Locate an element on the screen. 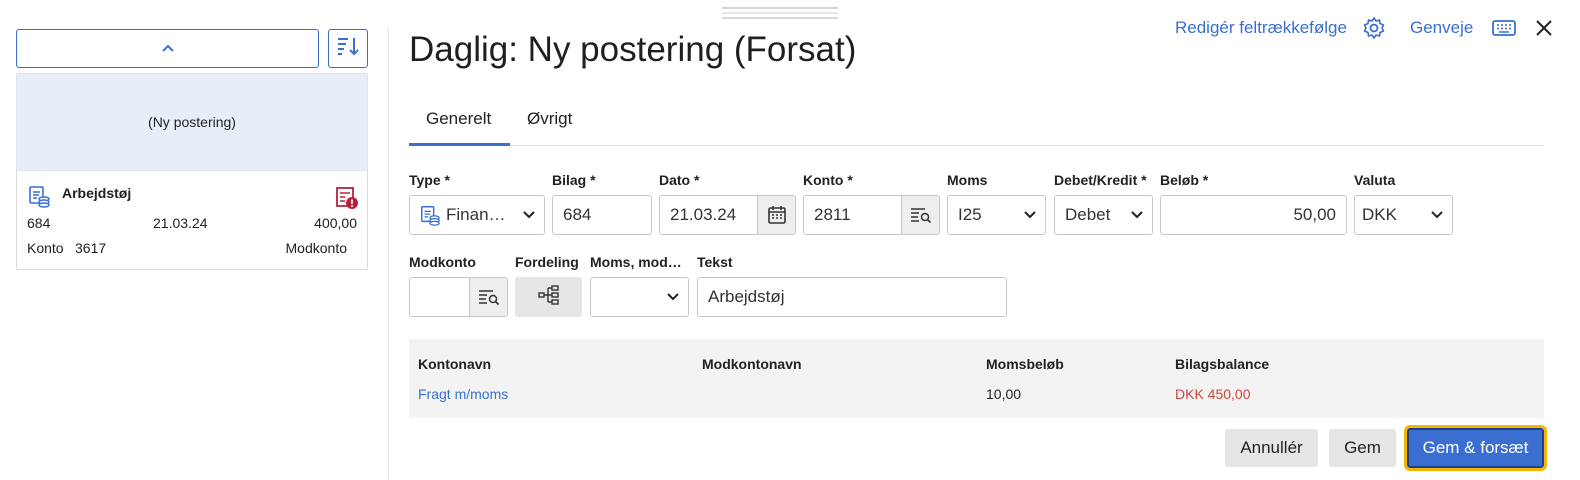 This screenshot has width=1580, height=480. tekst-input: Arbejdstøj is located at coordinates (852, 297).